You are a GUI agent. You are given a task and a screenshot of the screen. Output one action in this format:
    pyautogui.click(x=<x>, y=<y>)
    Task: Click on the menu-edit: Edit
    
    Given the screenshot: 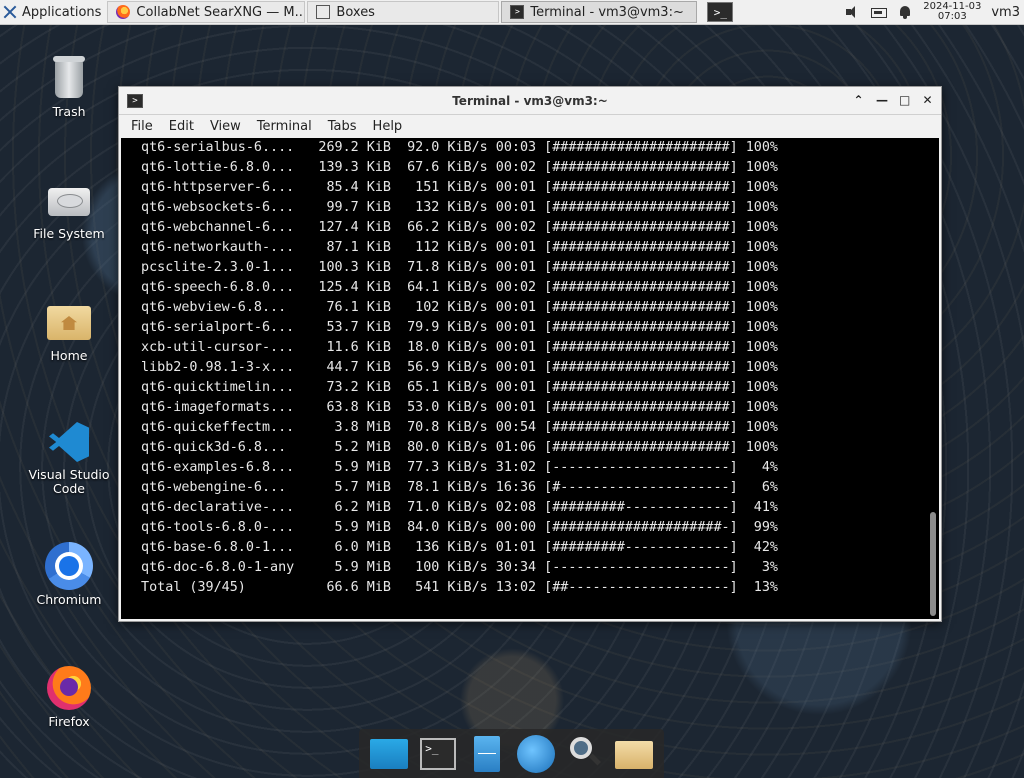 What is the action you would take?
    pyautogui.click(x=181, y=126)
    